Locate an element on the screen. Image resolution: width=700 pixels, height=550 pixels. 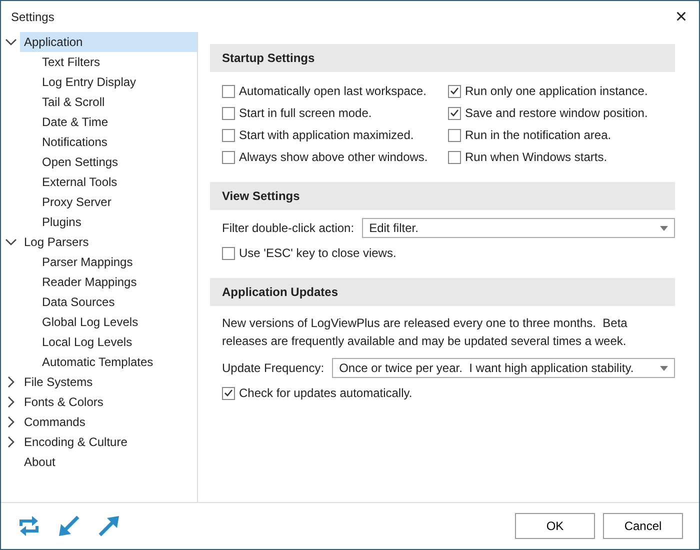
description-text: New versions of LogViewPlus are released every one to three months. Beta releases are frequently available and may be updated several times a week. is located at coordinates (425, 332).